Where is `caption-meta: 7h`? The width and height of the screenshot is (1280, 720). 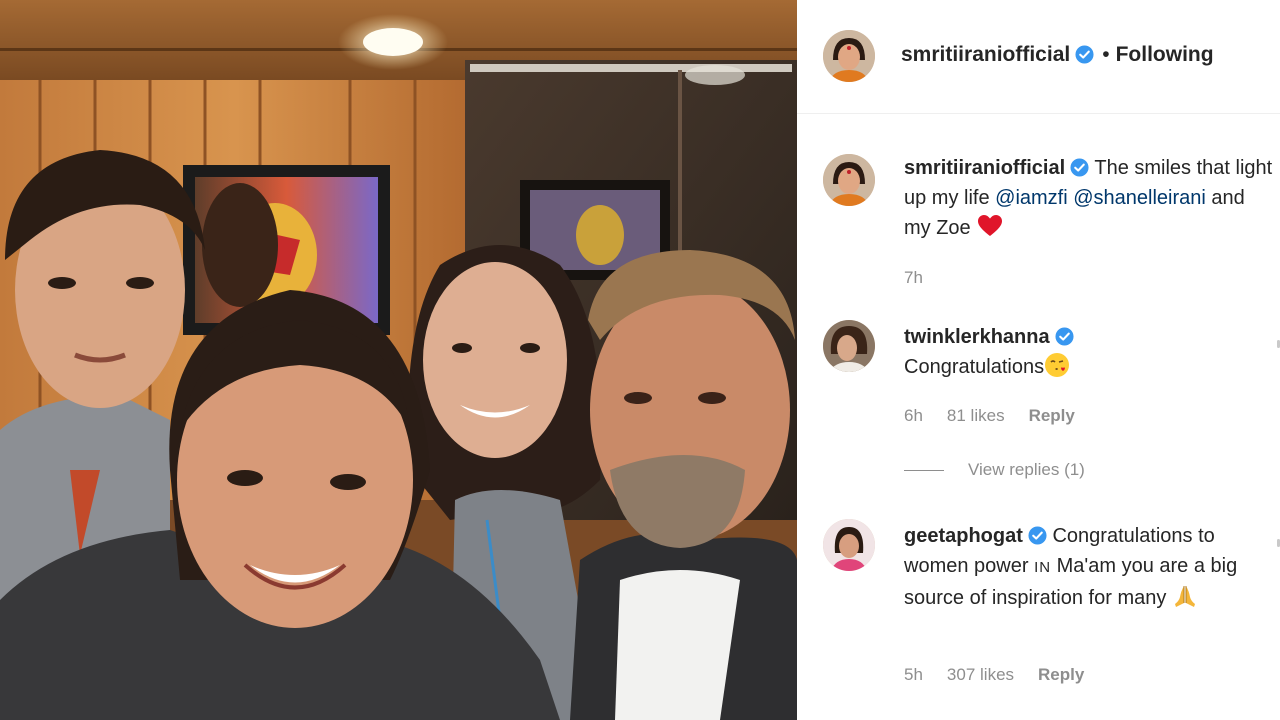
caption-meta: 7h is located at coordinates (925, 278).